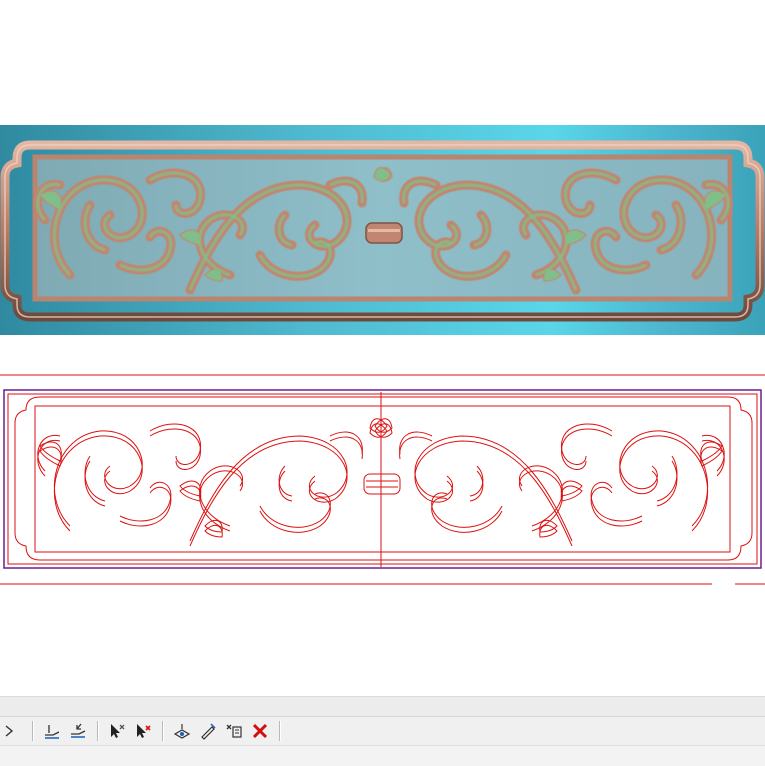 The height and width of the screenshot is (766, 765). Describe the element at coordinates (260, 731) in the screenshot. I see `close-red-x-icon` at that location.